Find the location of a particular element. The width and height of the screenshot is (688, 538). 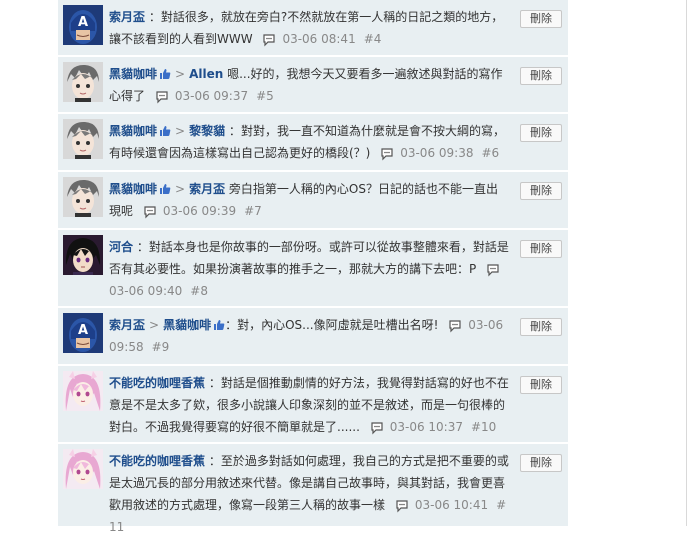

comment-author: 河合 is located at coordinates (121, 247).